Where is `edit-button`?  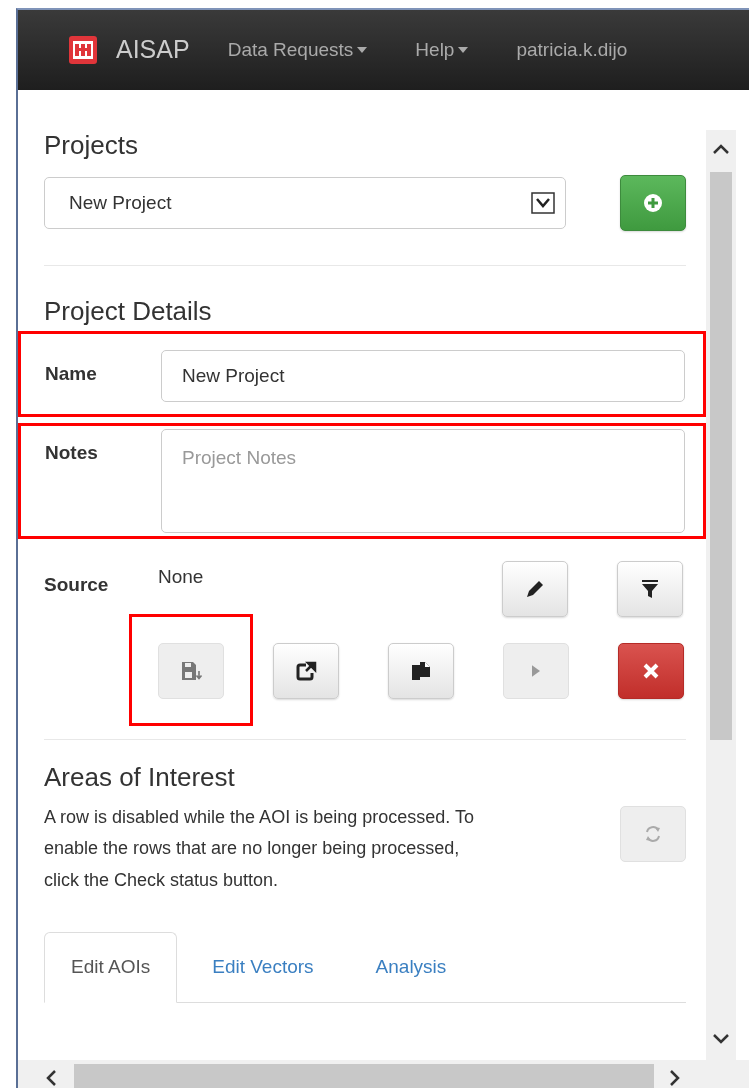 edit-button is located at coordinates (535, 589).